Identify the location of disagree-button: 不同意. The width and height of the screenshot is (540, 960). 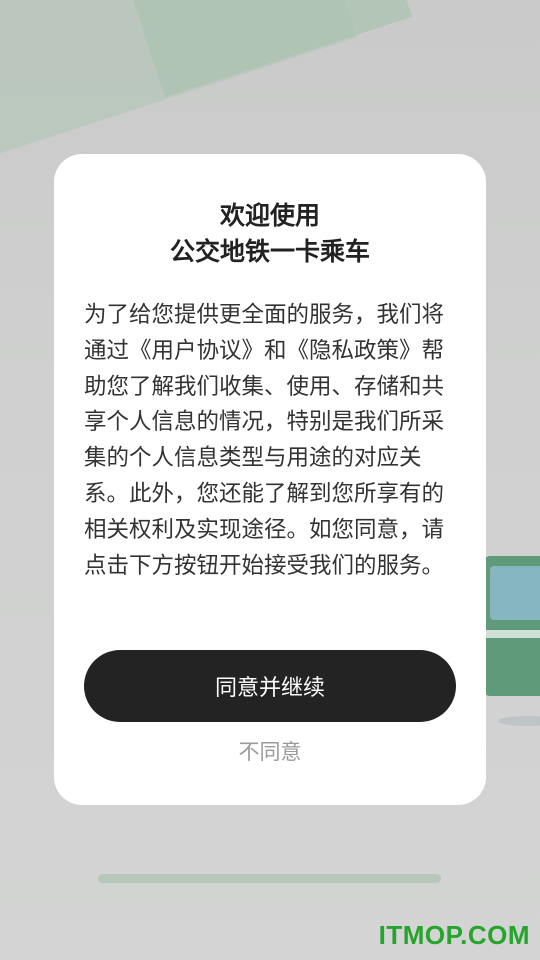
(270, 752).